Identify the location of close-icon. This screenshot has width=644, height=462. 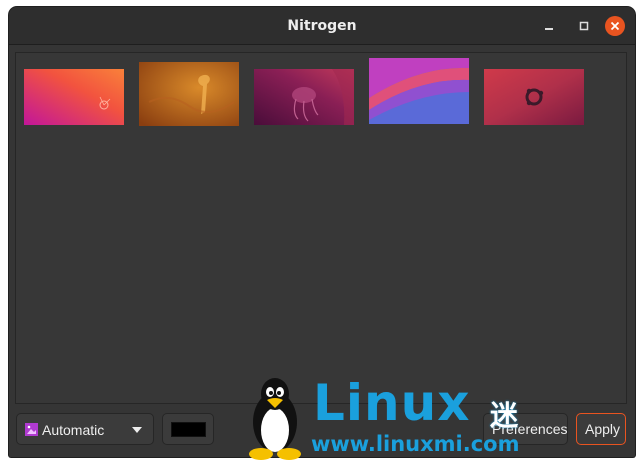
(615, 26).